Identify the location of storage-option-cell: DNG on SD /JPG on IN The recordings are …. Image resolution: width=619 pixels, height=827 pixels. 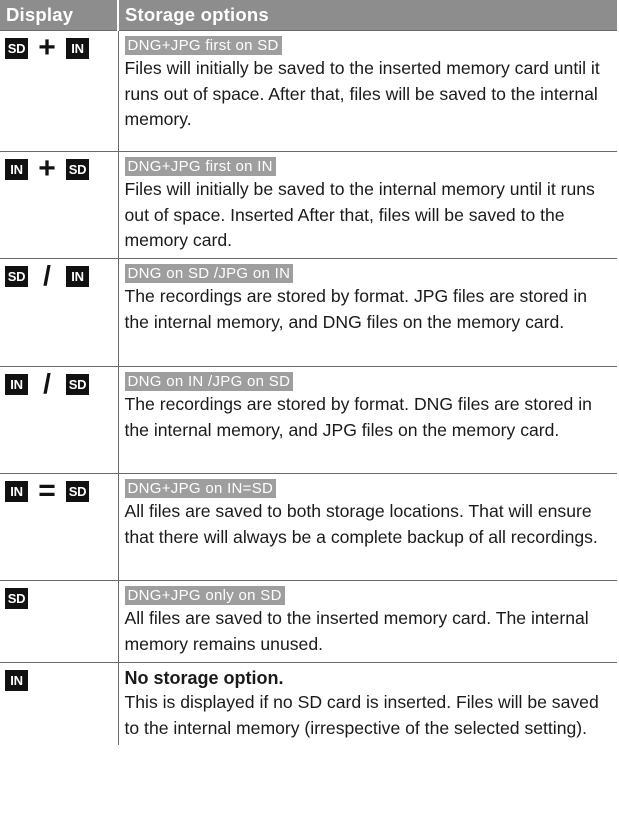
(367, 312).